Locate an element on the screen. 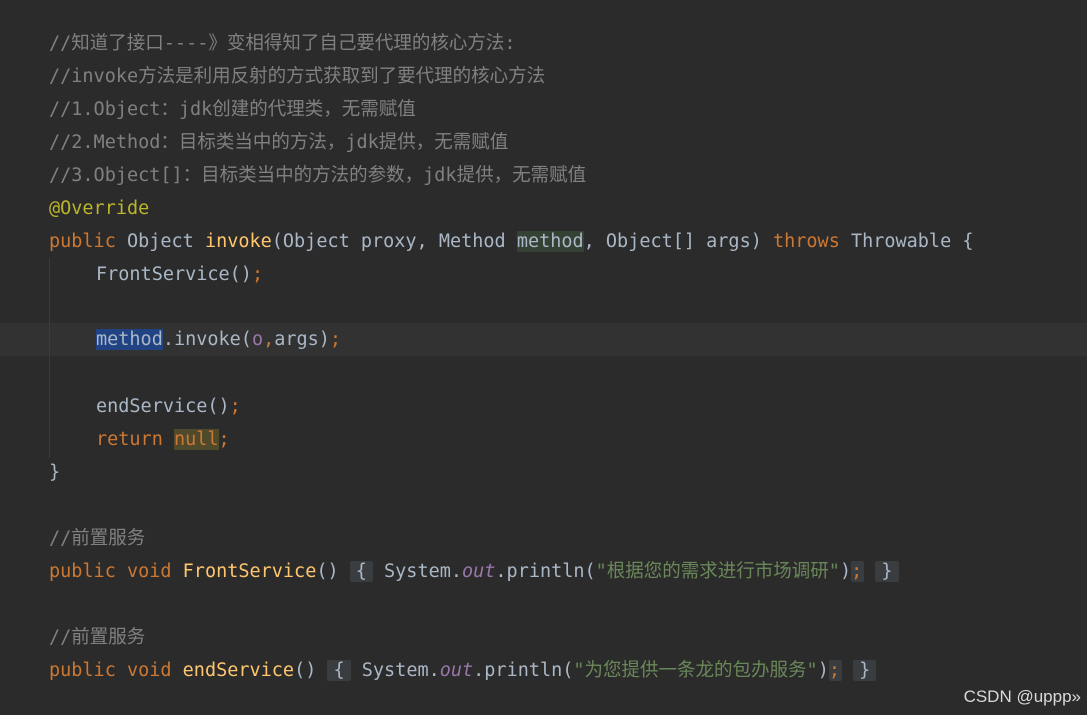 This screenshot has height=715, width=1087. front-service-call: FrontService() is located at coordinates (174, 274).